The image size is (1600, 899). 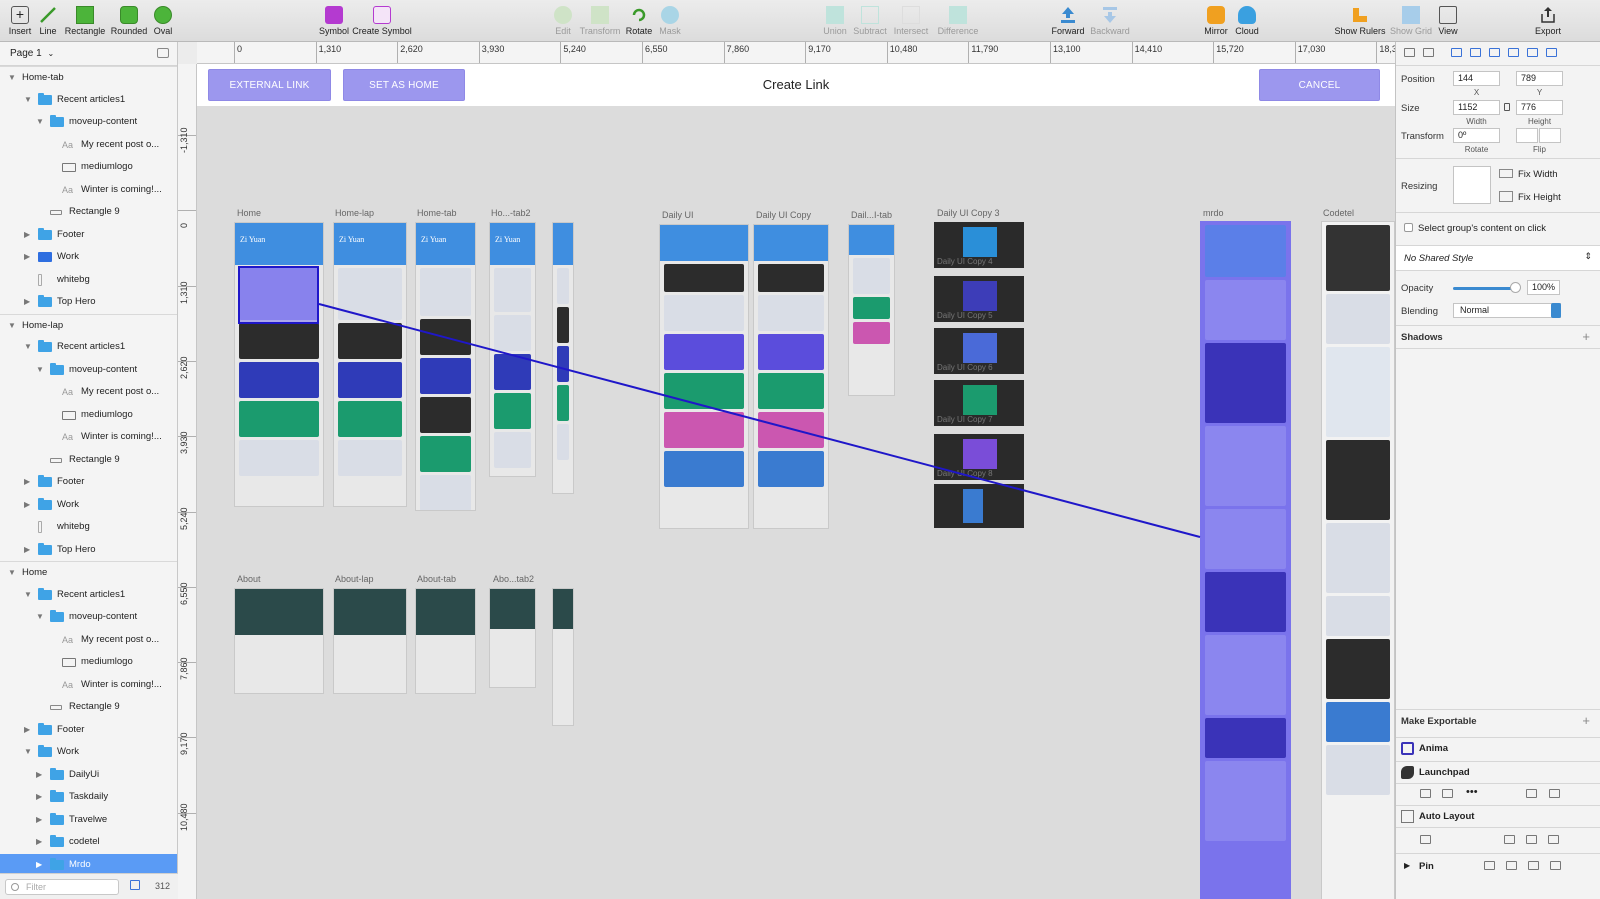 I want to click on layer-row: ▶ Taskdaily, so click(x=88, y=797).